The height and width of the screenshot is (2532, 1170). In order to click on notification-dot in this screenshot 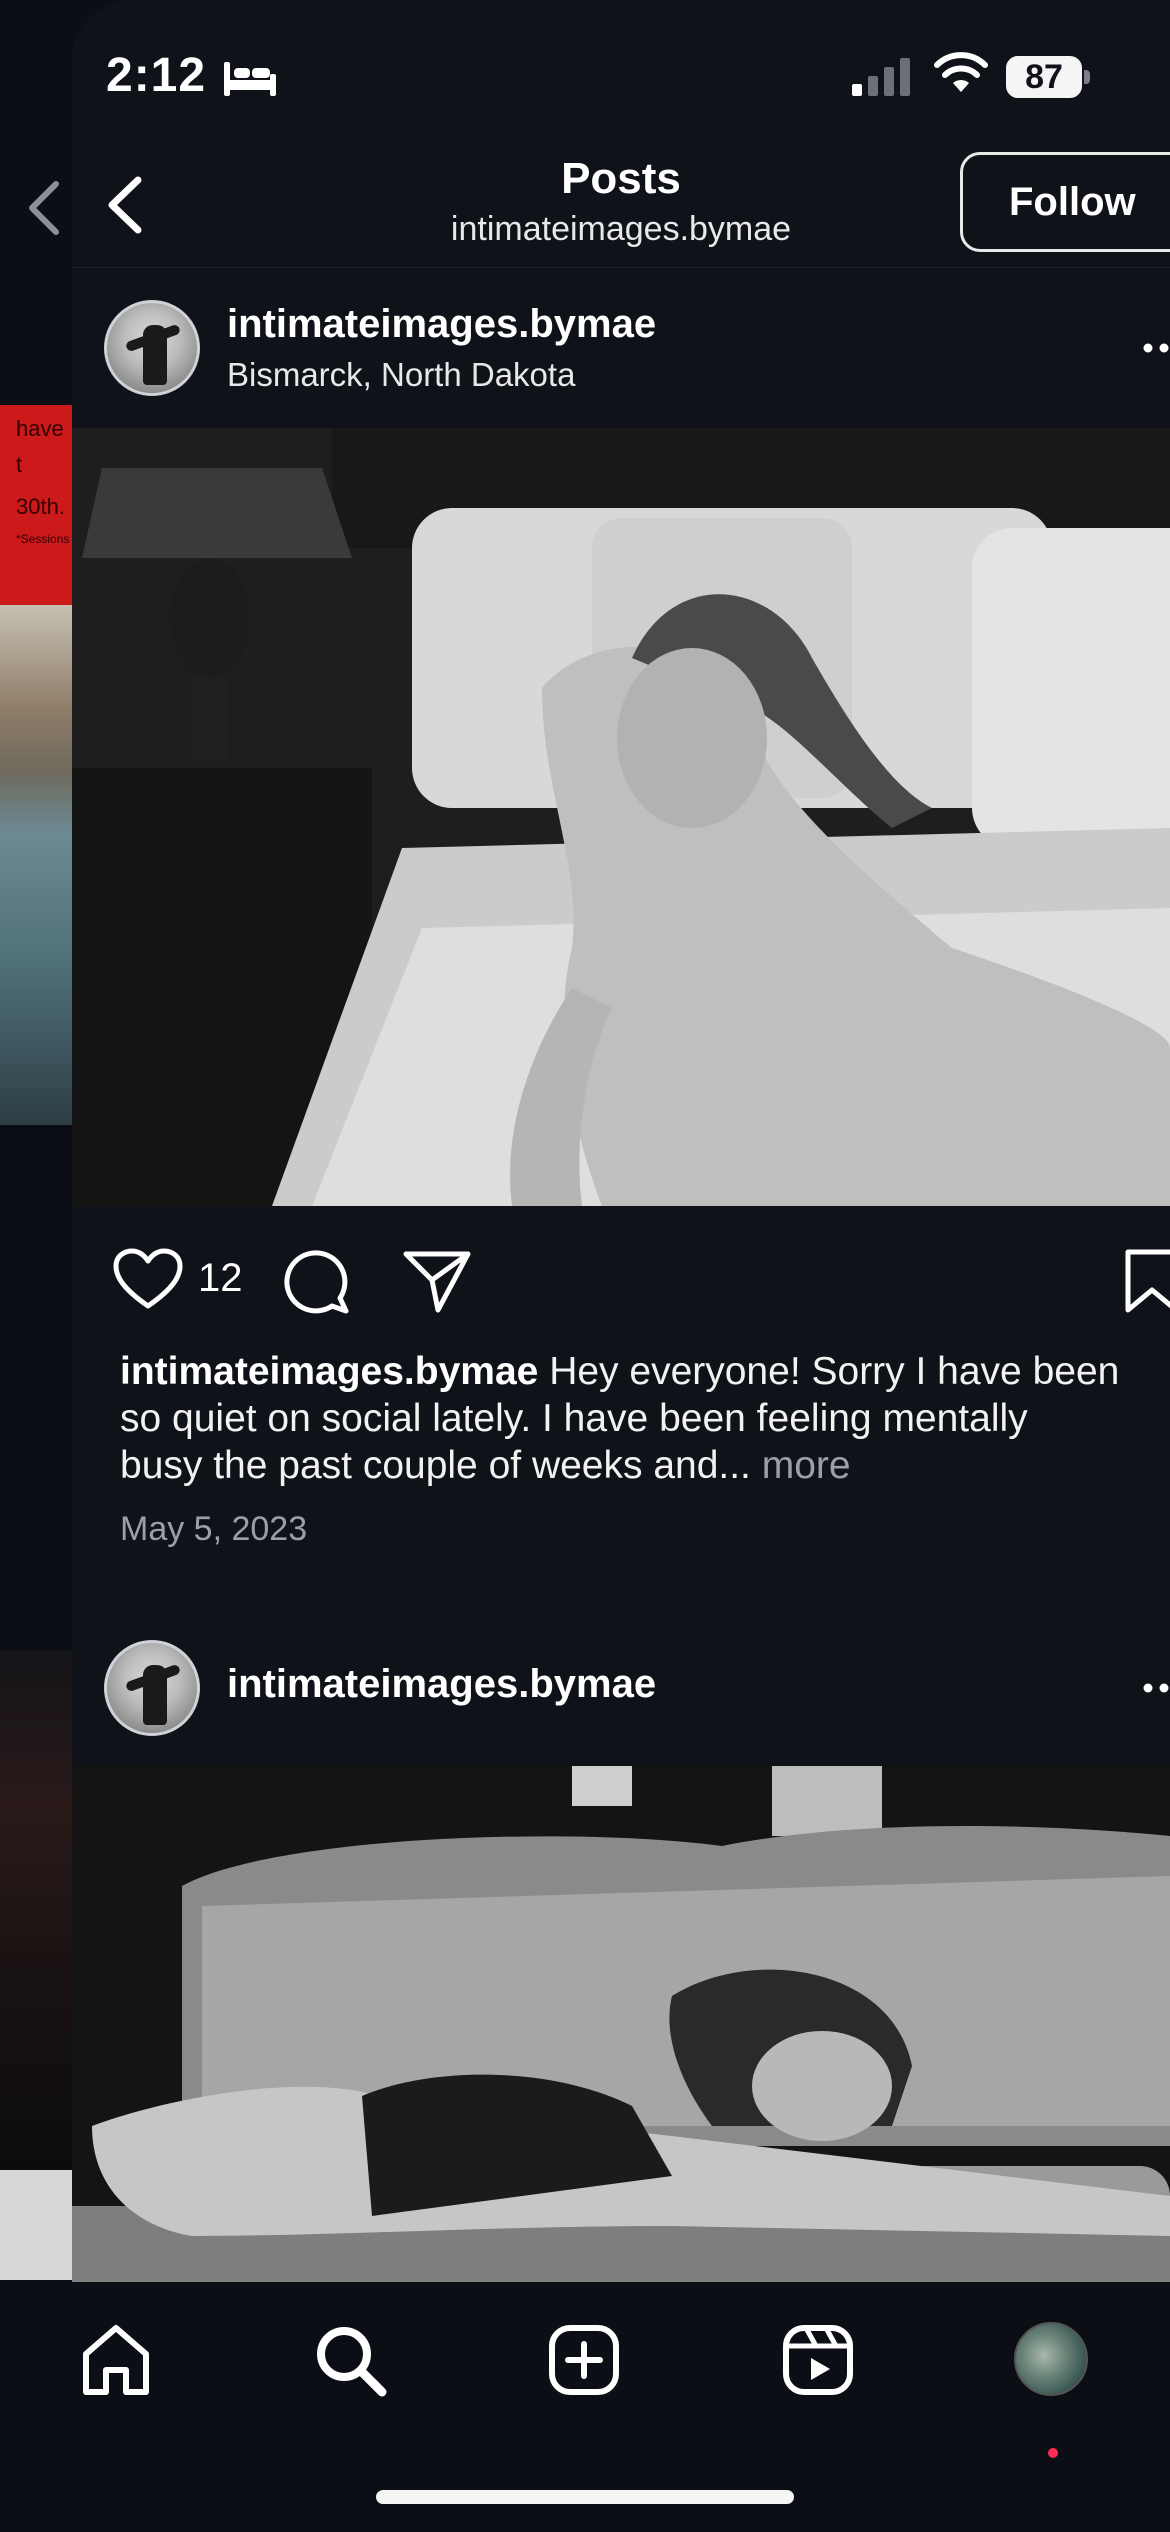, I will do `click(1053, 2453)`.